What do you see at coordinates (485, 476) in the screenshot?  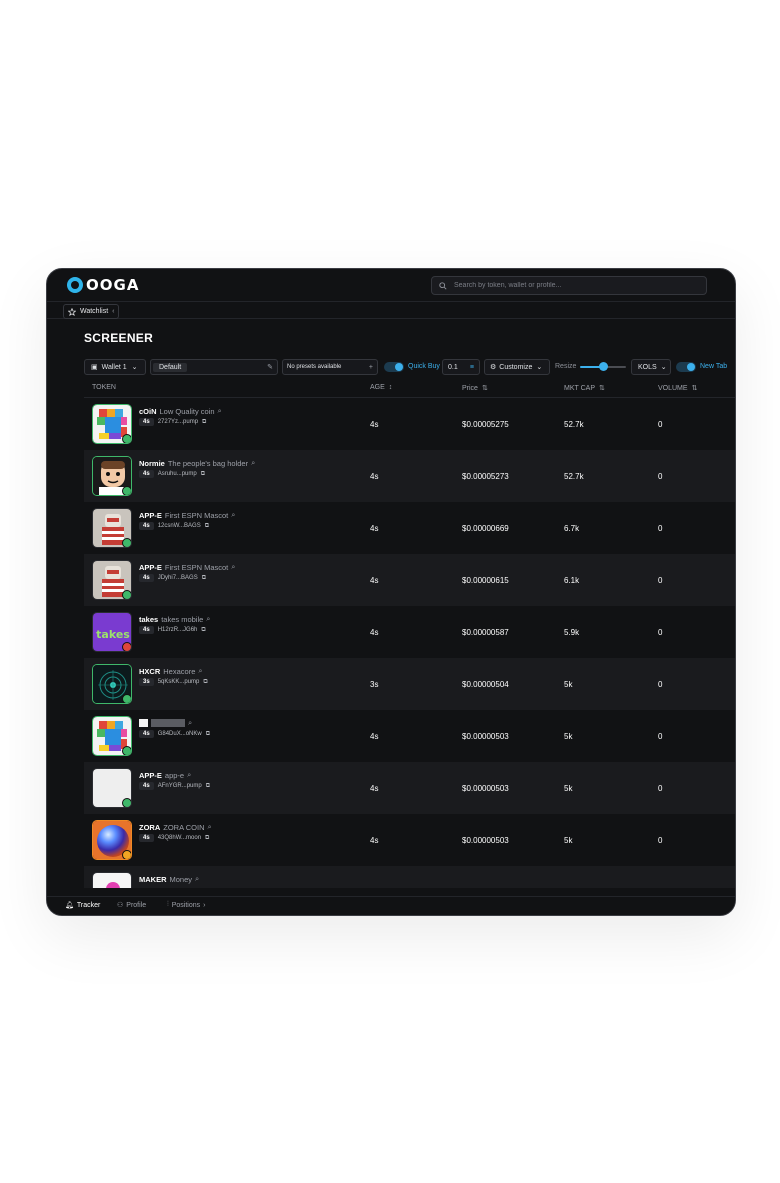 I see `price-cell: $0.00005273` at bounding box center [485, 476].